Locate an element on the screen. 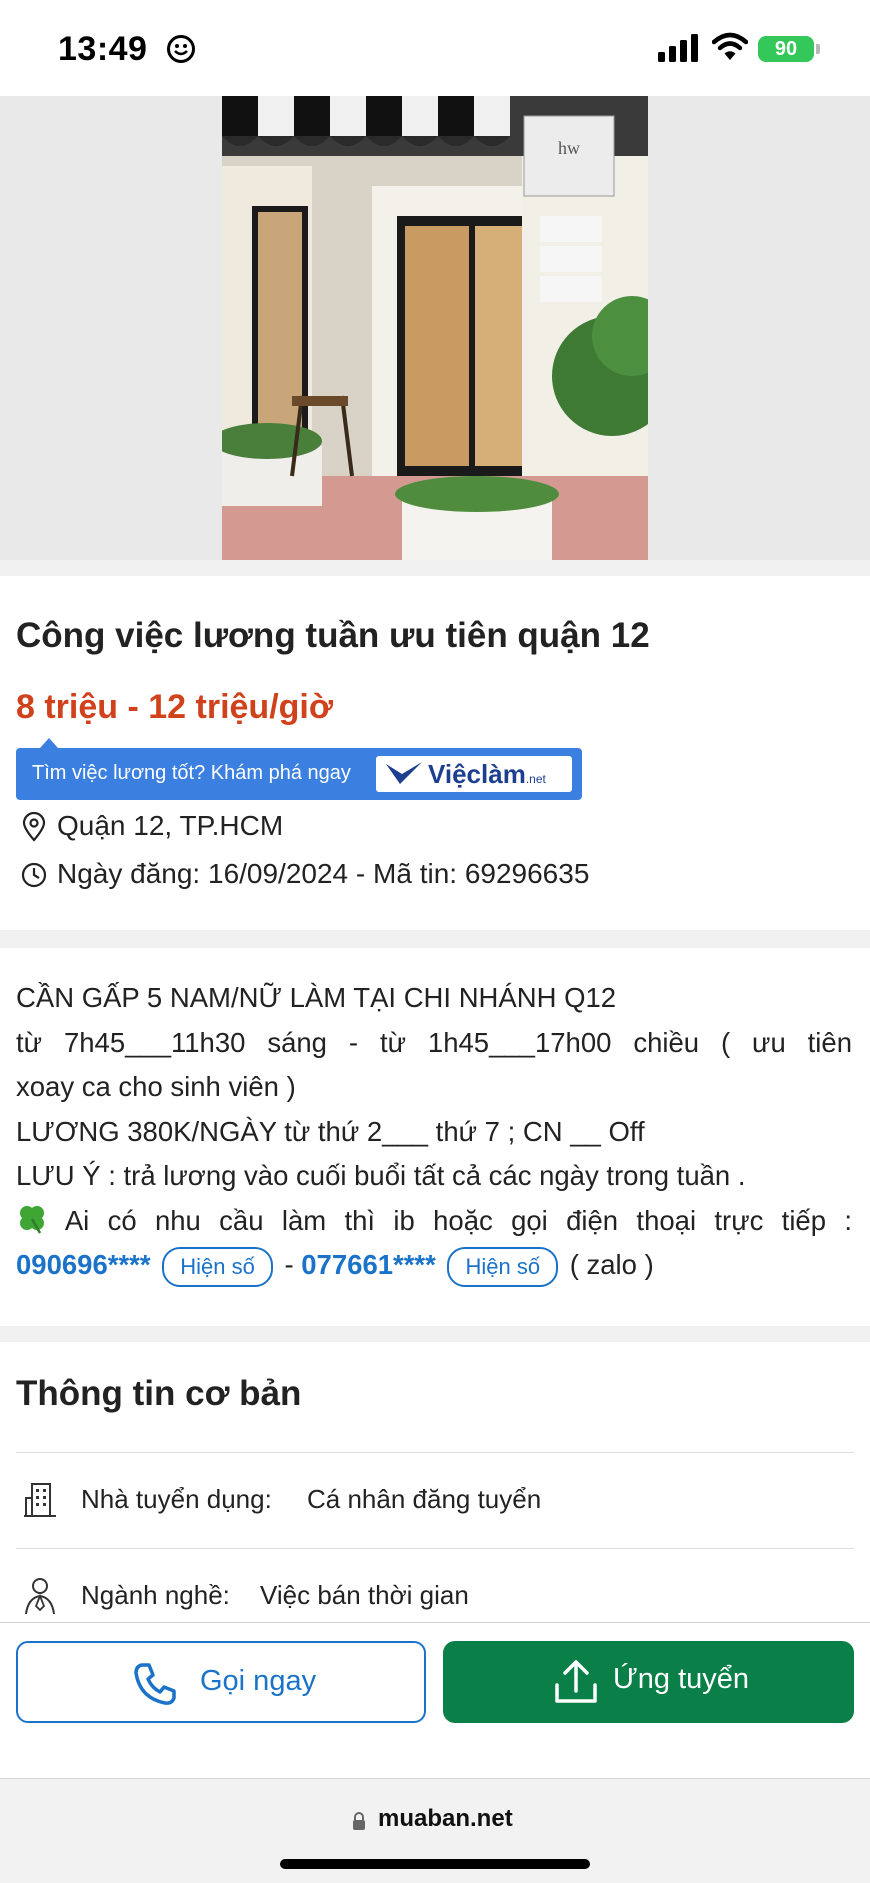 The image size is (870, 1883). info-label: Nhà tuyển dụng: is located at coordinates (176, 1499).